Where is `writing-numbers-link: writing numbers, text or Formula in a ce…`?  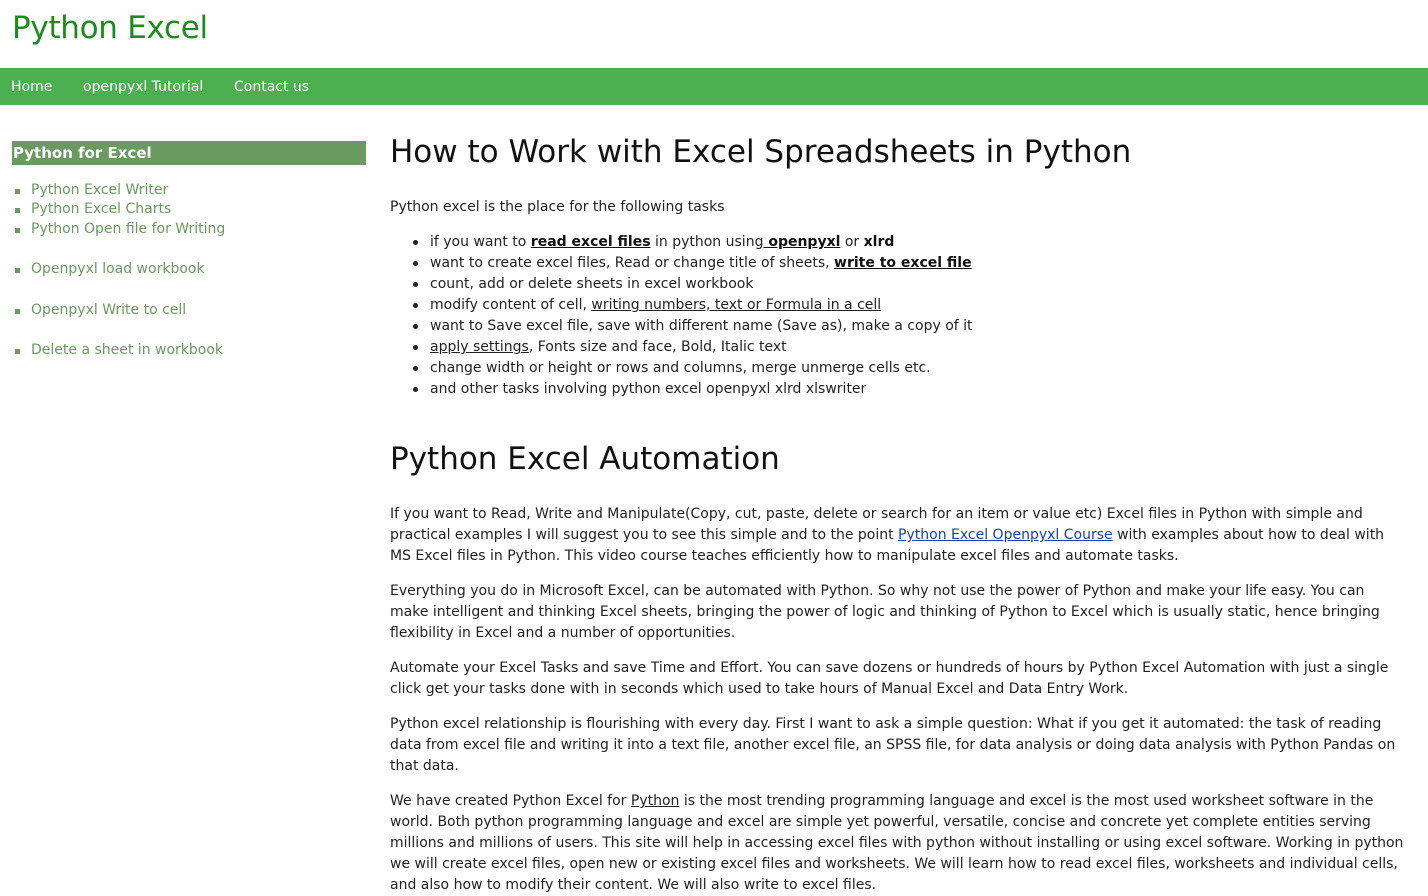
writing-numbers-link: writing numbers, text or Formula in a ce… is located at coordinates (736, 305).